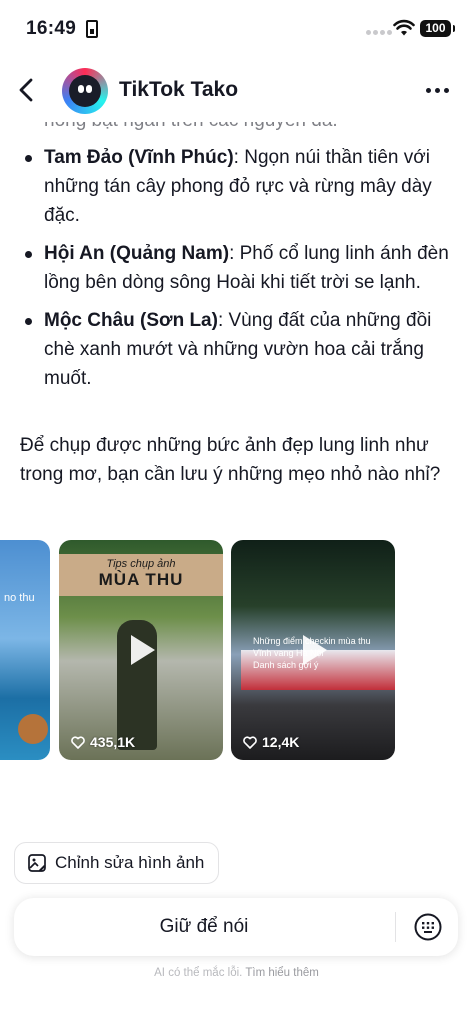 The height and width of the screenshot is (1024, 473). I want to click on avatar, so click(85, 91).